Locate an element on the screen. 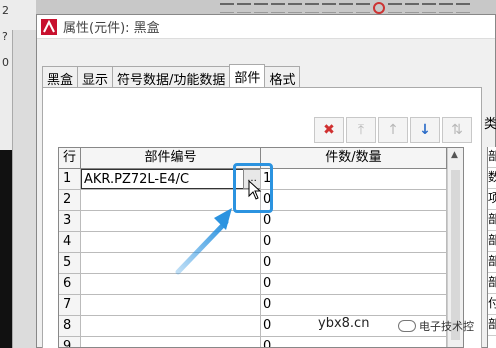  tab-parts: 部件 is located at coordinates (247, 75).